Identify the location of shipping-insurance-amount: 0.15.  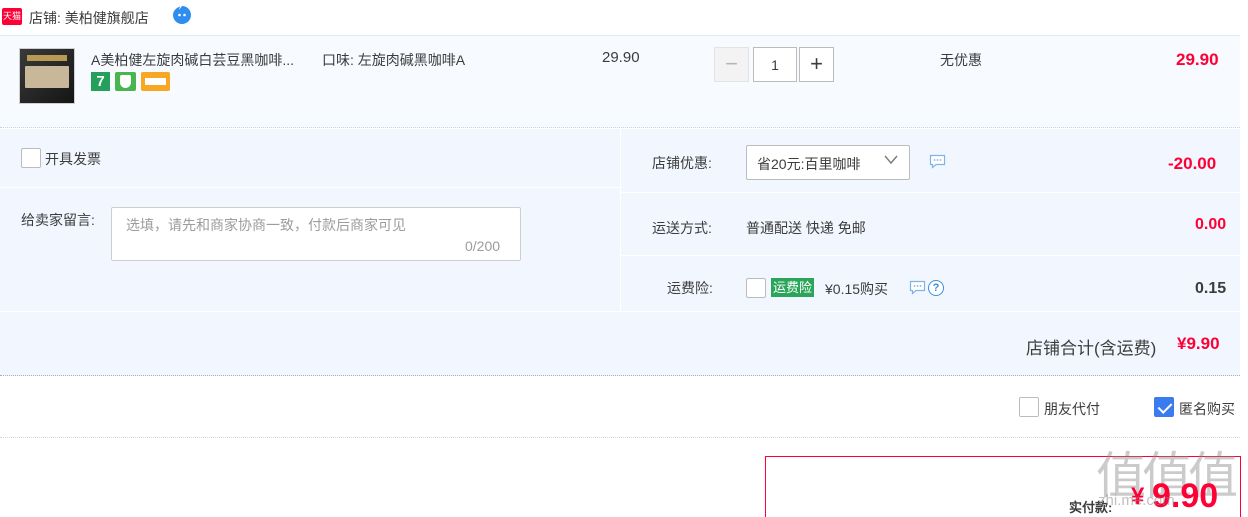
(1211, 288).